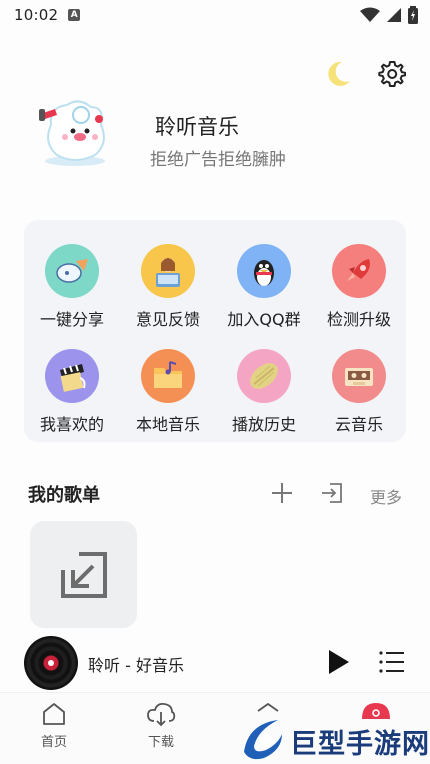  Describe the element at coordinates (168, 271) in the screenshot. I see `feedback-icon` at that location.